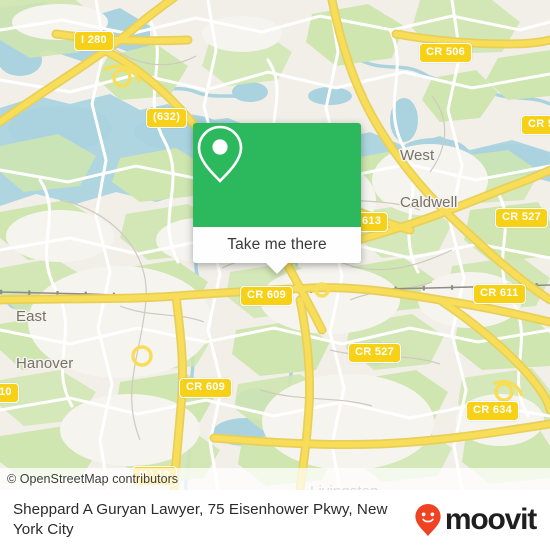 This screenshot has height=550, width=550. Describe the element at coordinates (9, 393) in the screenshot. I see `road-shield-10-clipped: 10` at that location.